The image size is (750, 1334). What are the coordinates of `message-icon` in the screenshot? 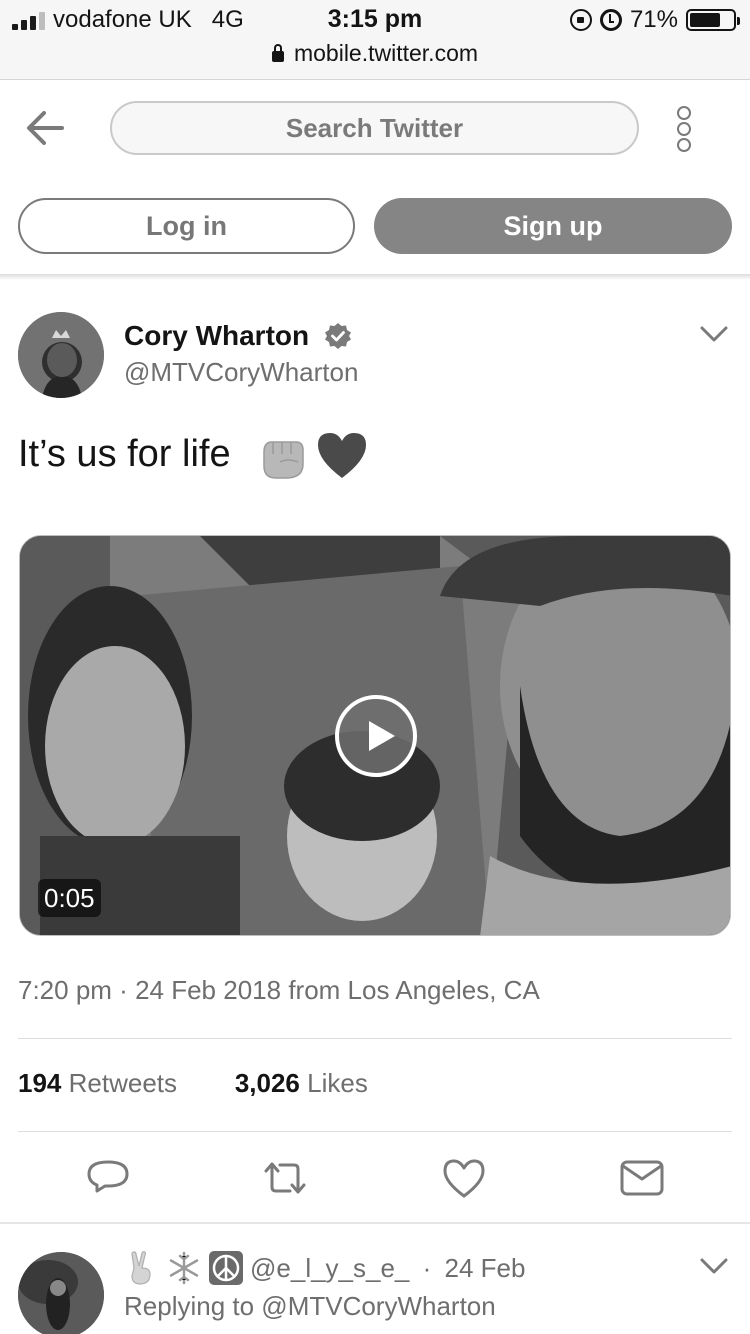 It's located at (642, 1178).